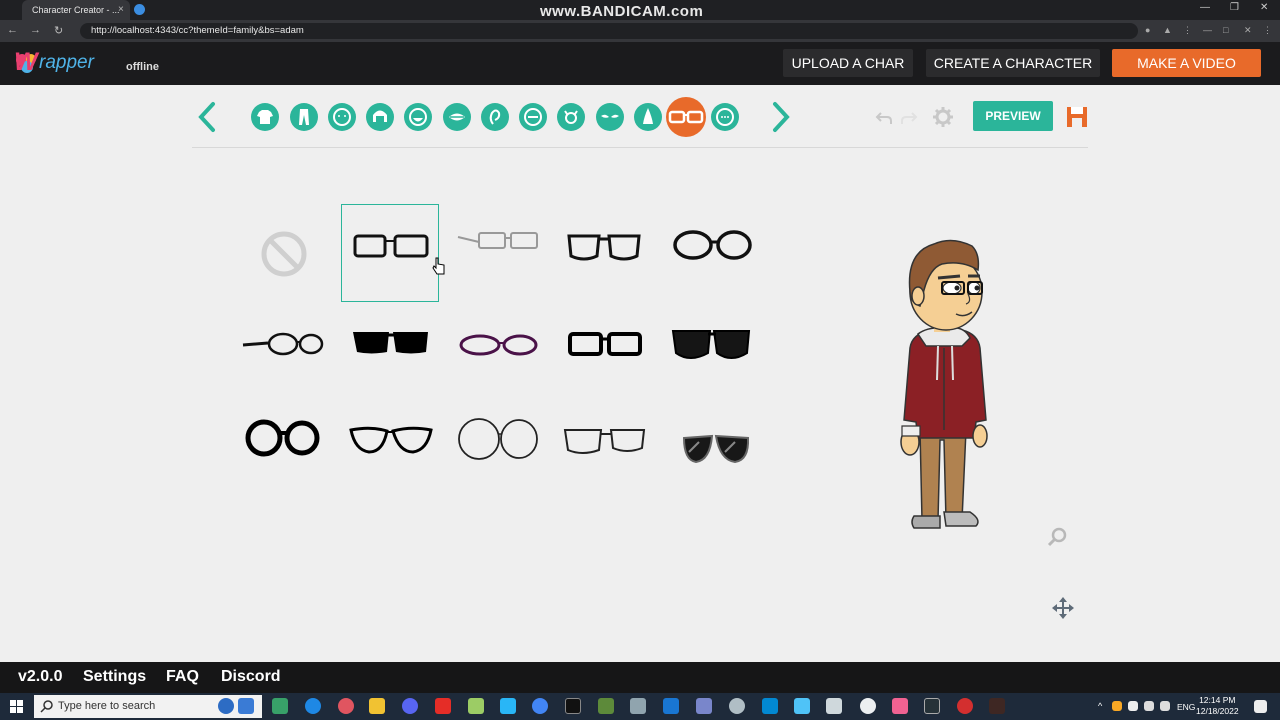 Image resolution: width=1280 pixels, height=720 pixels. I want to click on windows-start-icon, so click(16, 706).